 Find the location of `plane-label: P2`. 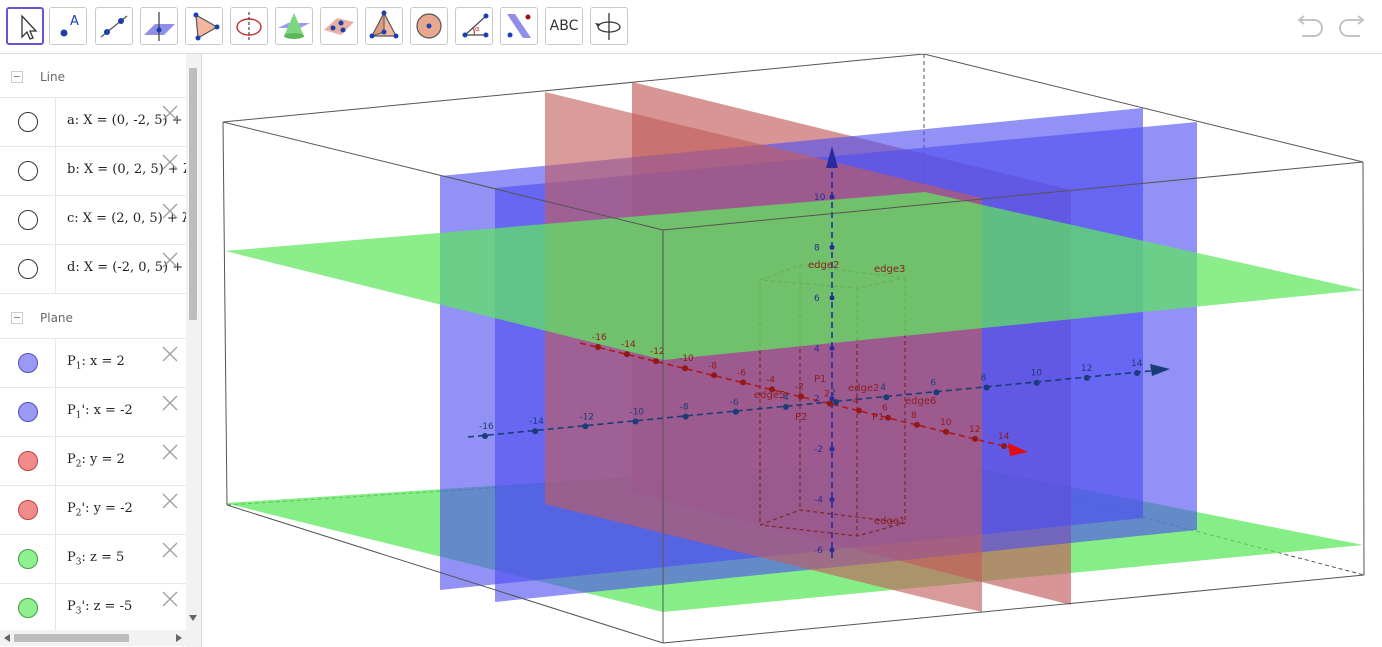

plane-label: P2 is located at coordinates (801, 417).